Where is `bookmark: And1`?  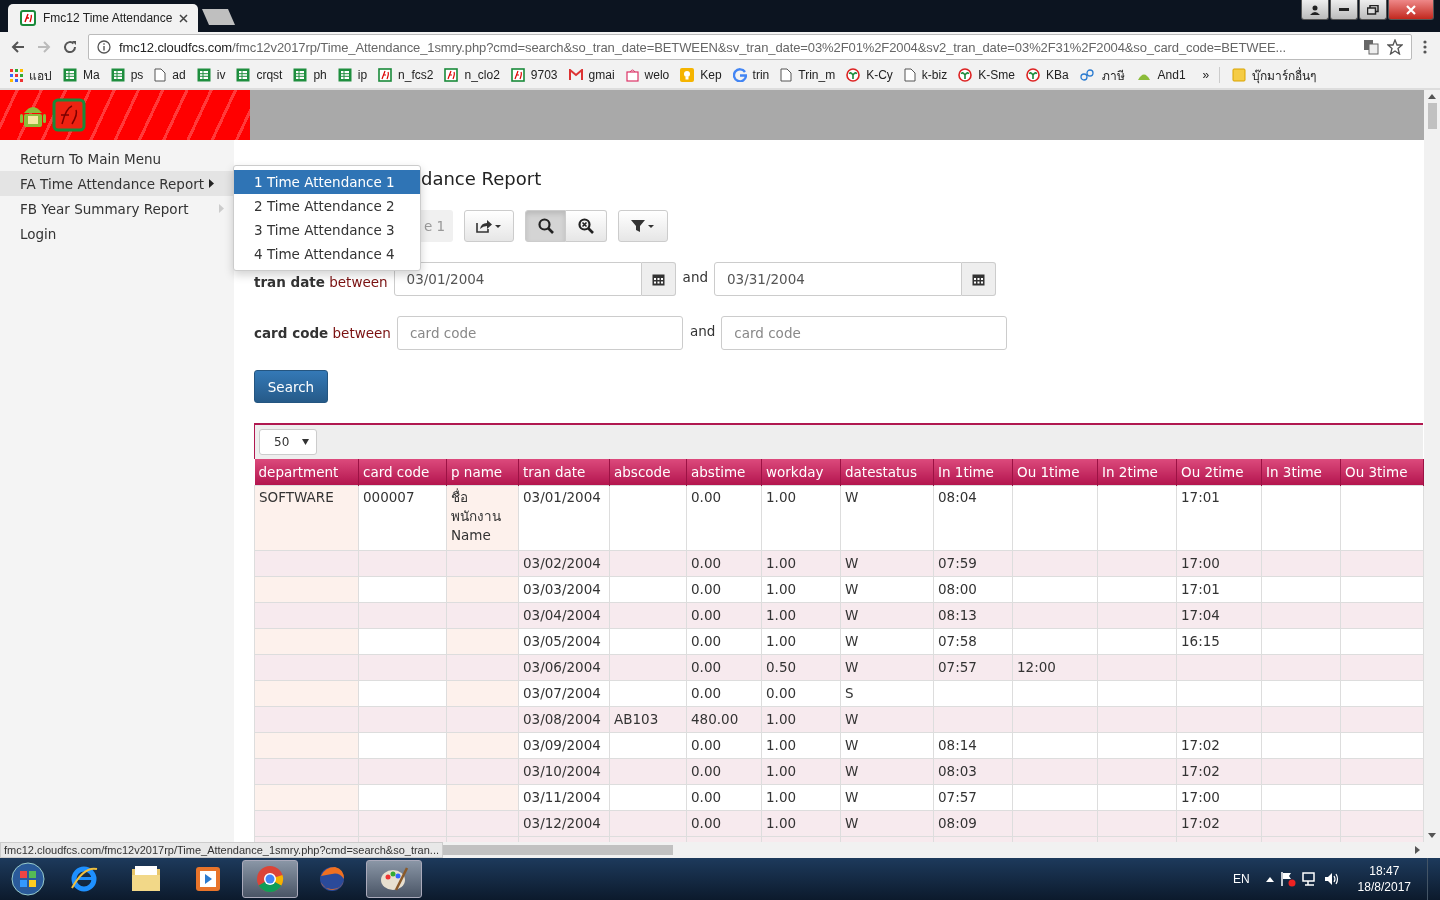
bookmark: And1 is located at coordinates (1171, 75).